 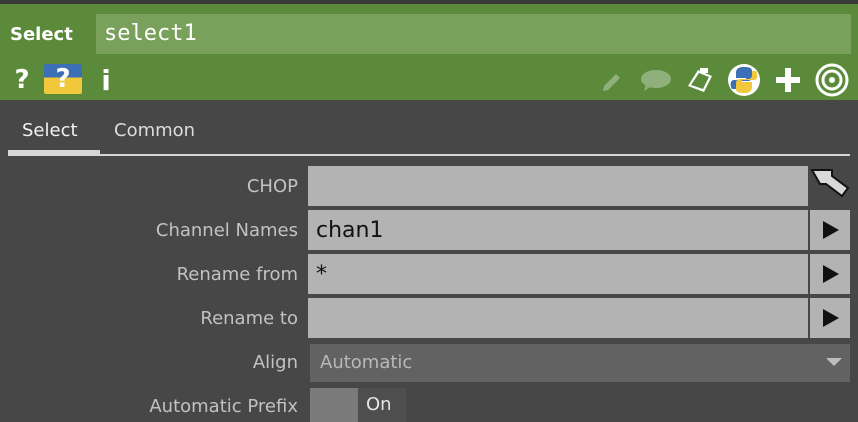 I want to click on operator-type-label: Select, so click(x=41, y=34).